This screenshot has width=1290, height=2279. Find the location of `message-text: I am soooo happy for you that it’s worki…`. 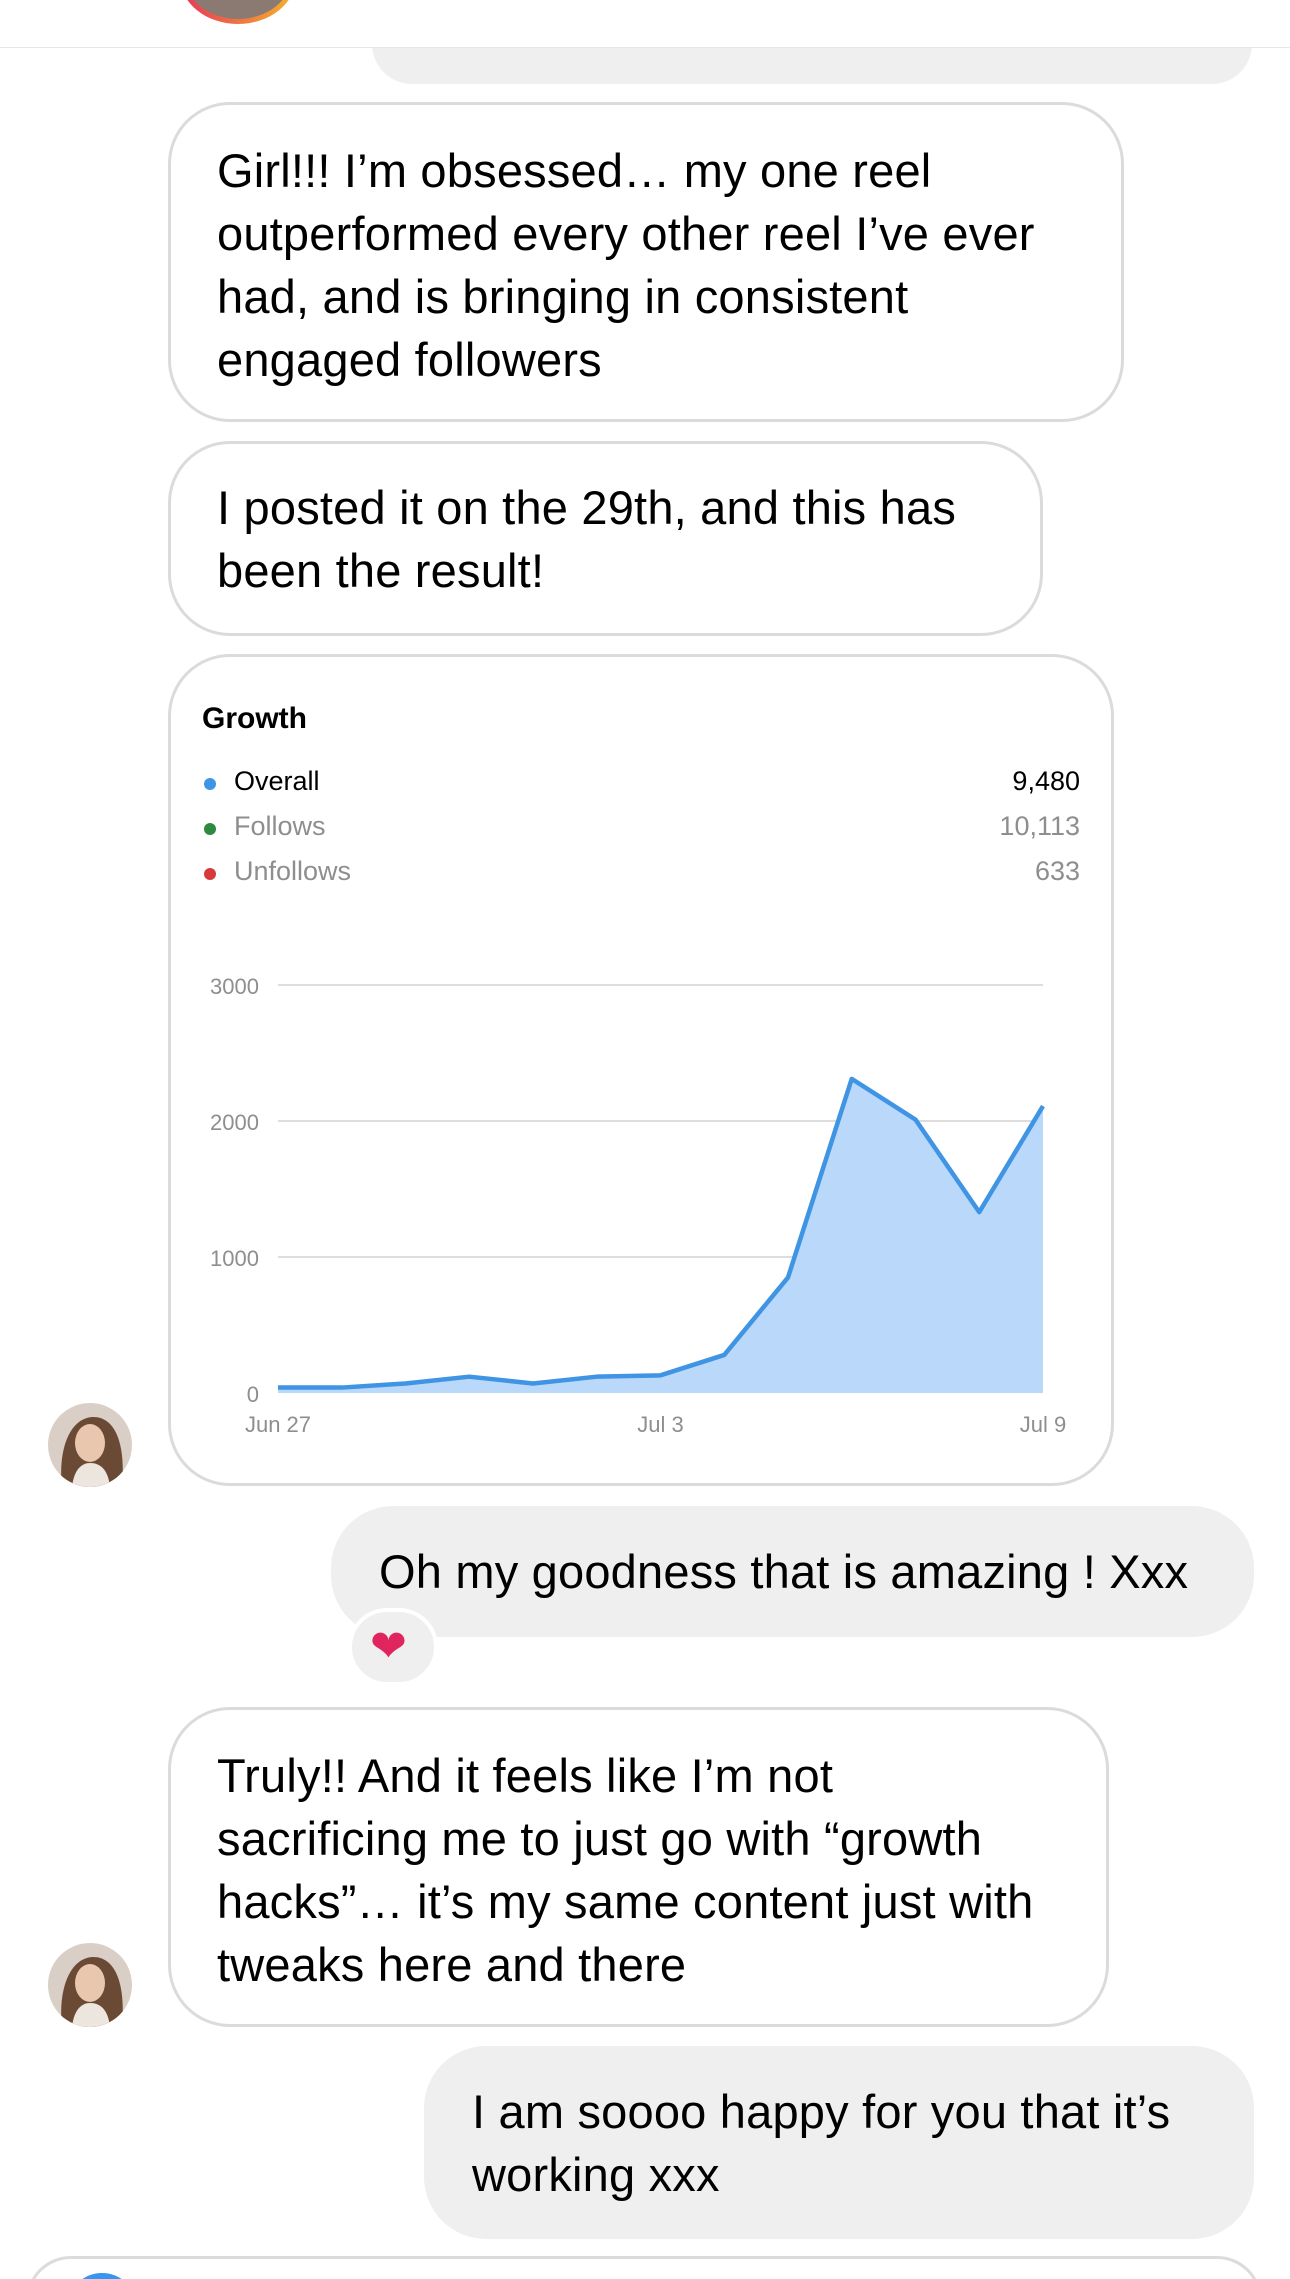

message-text: I am soooo happy for you that it’s worki… is located at coordinates (821, 2143).